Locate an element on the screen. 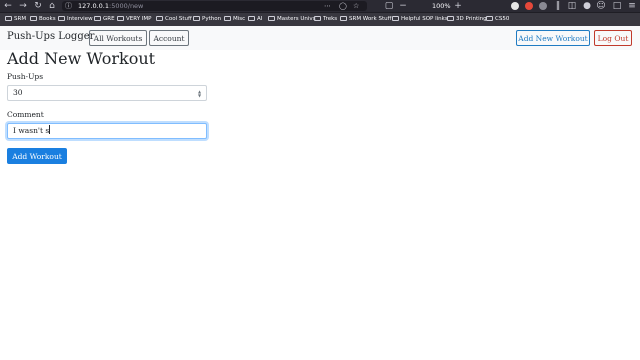 The width and height of the screenshot is (640, 360). bookmark-folder: AI is located at coordinates (255, 19).